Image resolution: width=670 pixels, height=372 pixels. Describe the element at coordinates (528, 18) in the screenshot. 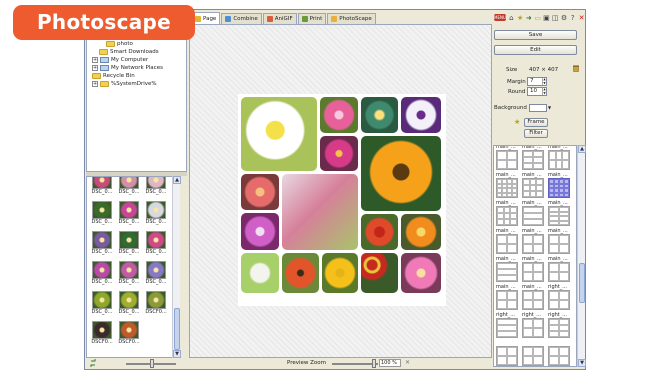

I see `arrow-icon: ➜` at that location.